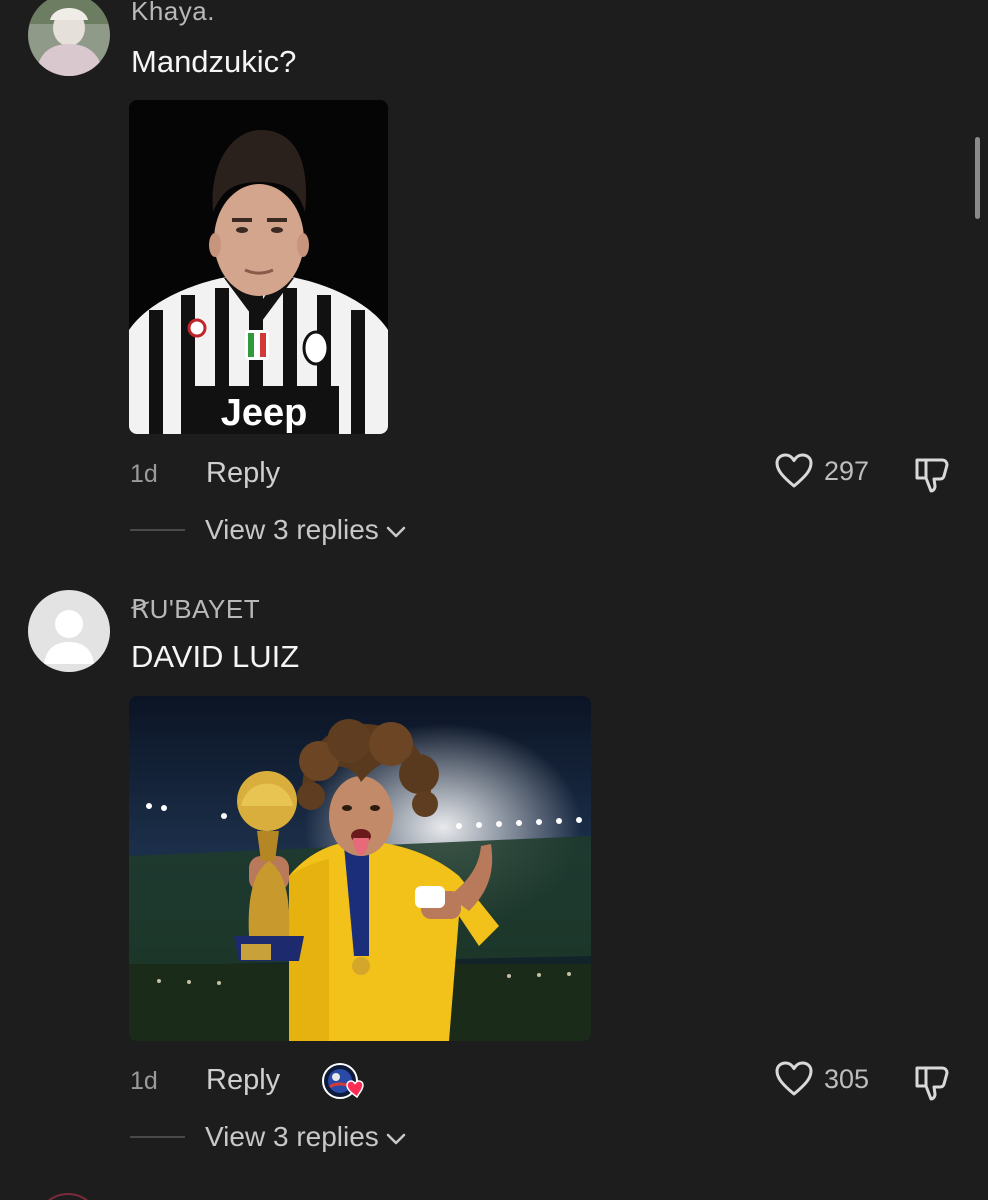 Image resolution: width=988 pixels, height=1200 pixels. I want to click on comment-2-like-count: 305, so click(847, 1078).